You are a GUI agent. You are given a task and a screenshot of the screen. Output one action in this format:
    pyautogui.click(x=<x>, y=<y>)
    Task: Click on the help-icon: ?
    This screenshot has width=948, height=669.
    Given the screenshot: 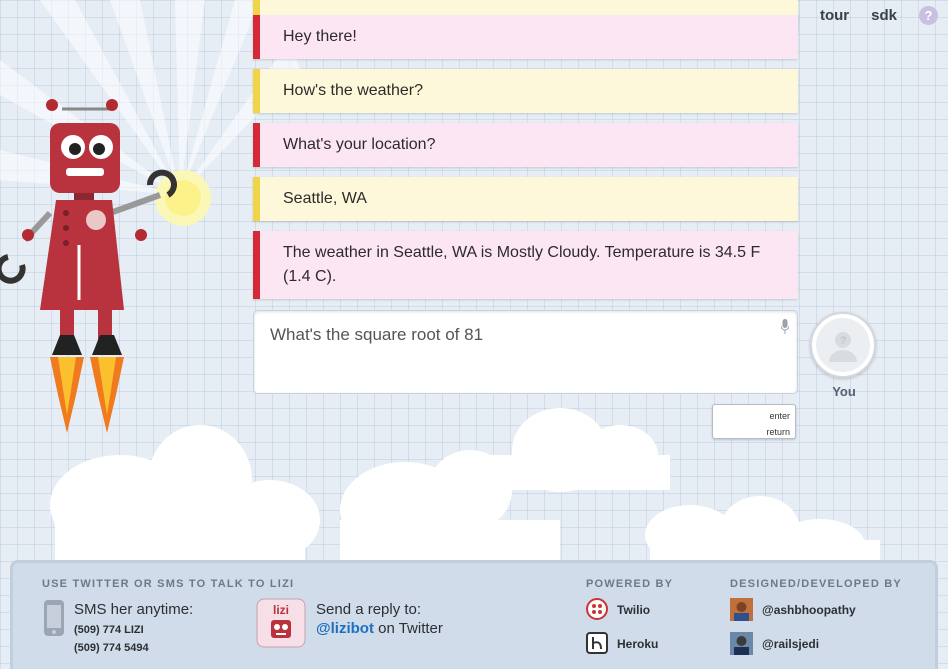 What is the action you would take?
    pyautogui.click(x=928, y=15)
    